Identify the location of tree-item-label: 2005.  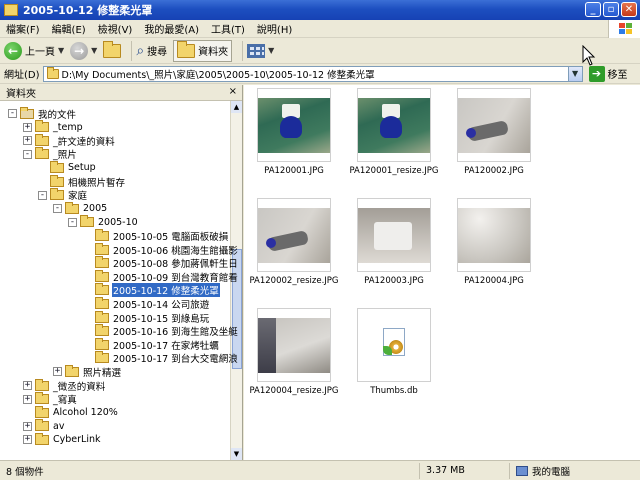
(95, 209).